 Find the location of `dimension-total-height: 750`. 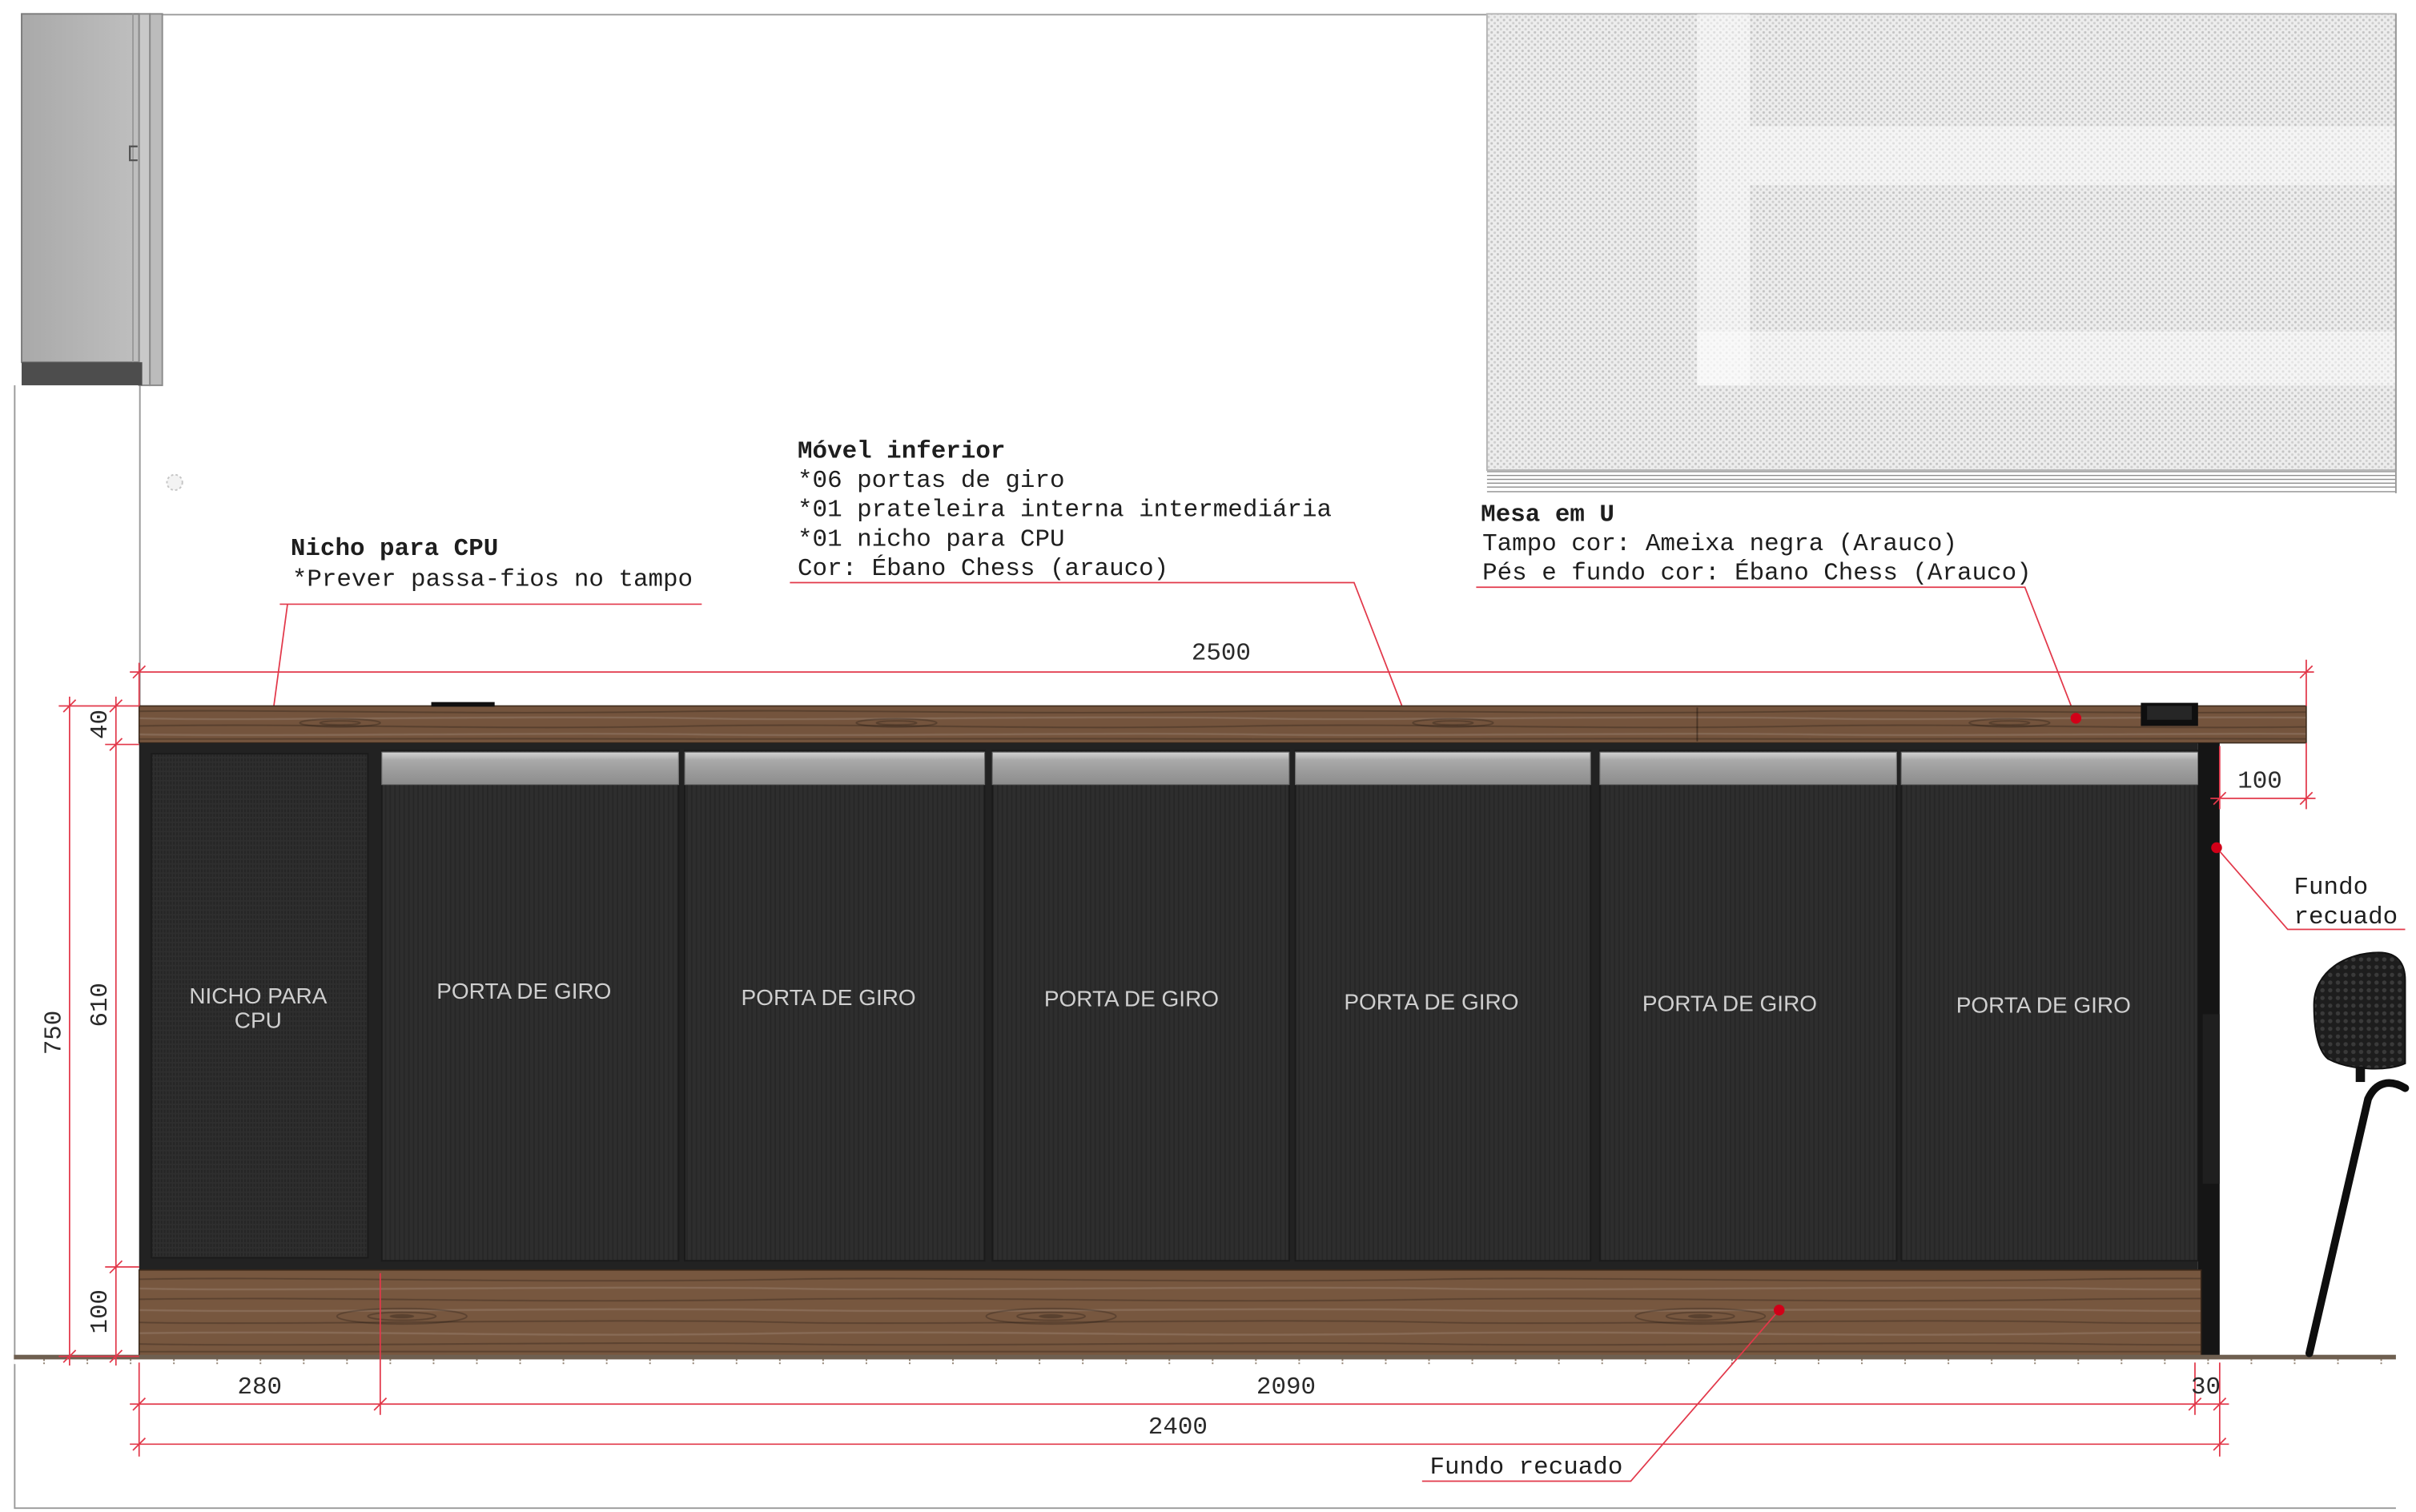

dimension-total-height: 750 is located at coordinates (90, 1031).